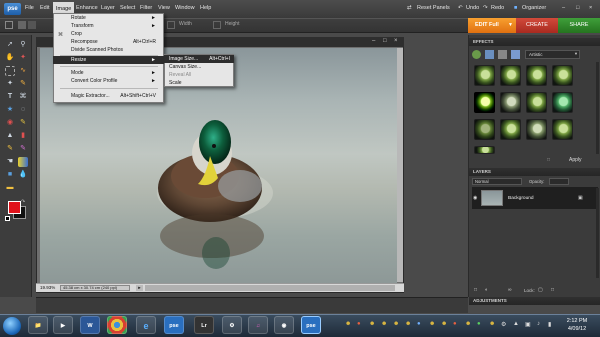 This screenshot has height=337, width=600. Describe the element at coordinates (559, 181) in the screenshot. I see `opacity-field` at that location.